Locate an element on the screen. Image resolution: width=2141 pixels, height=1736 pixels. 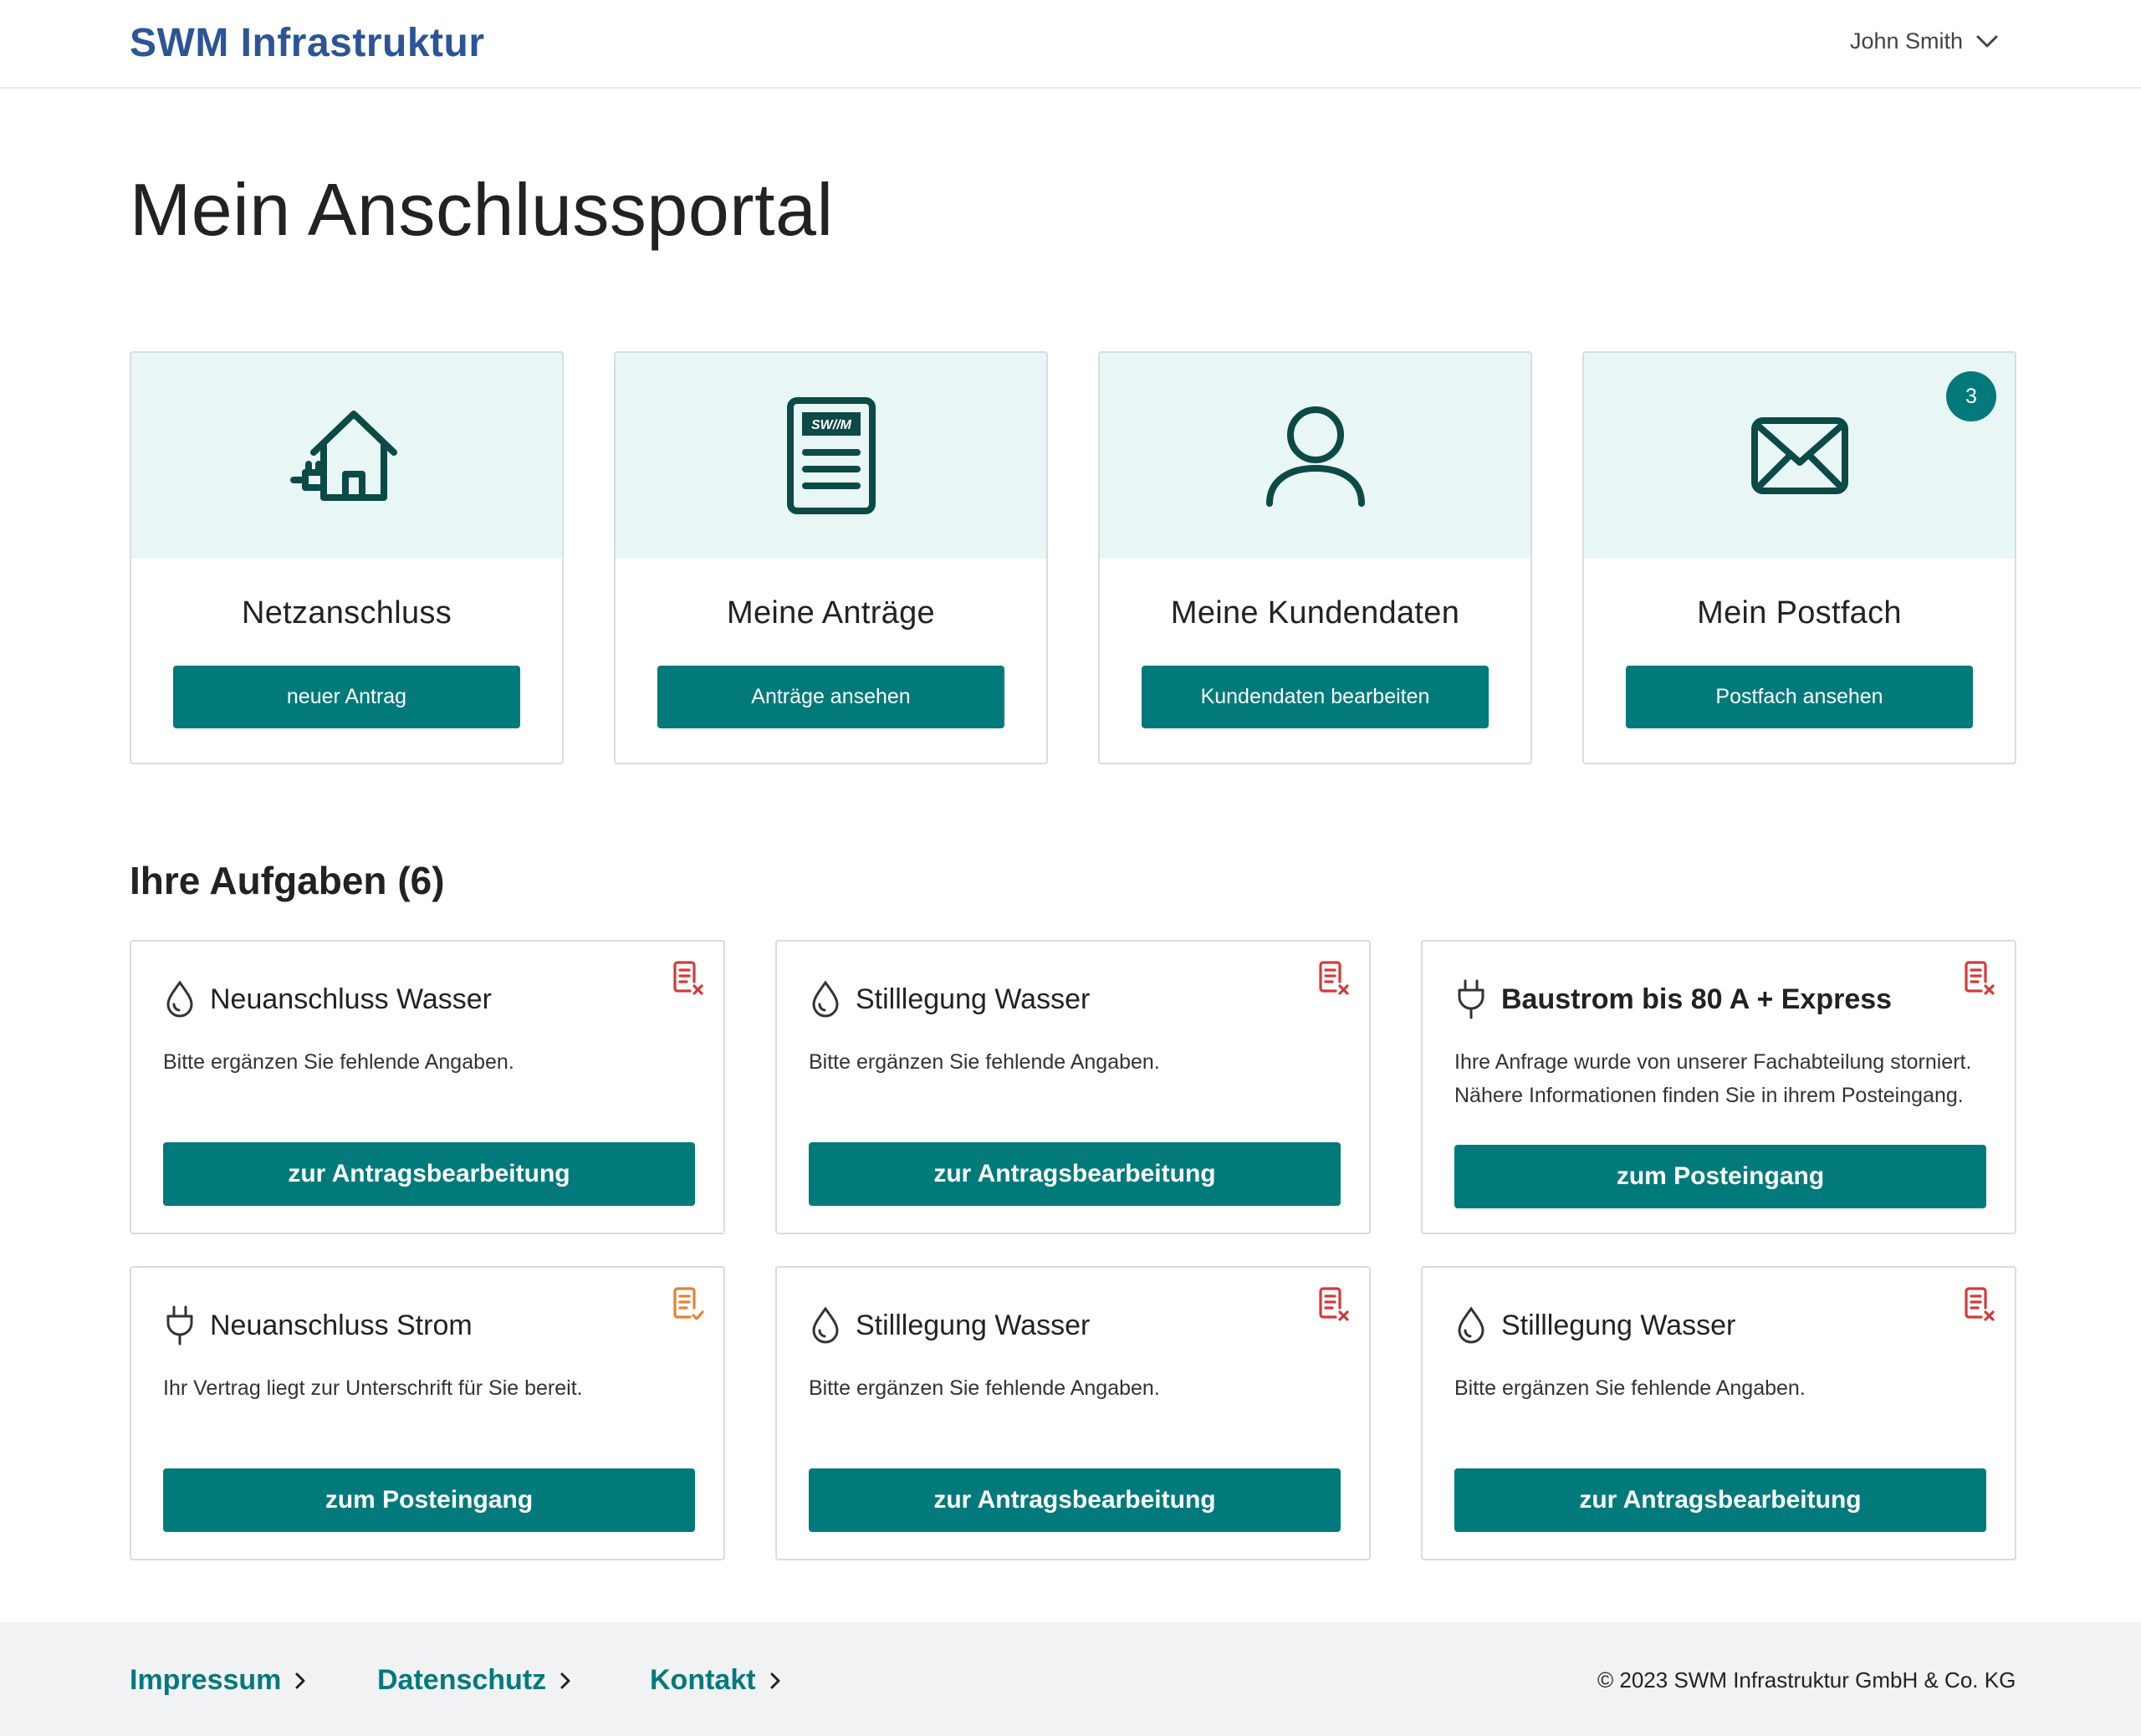
unread-count-badge: 3 is located at coordinates (1971, 396).